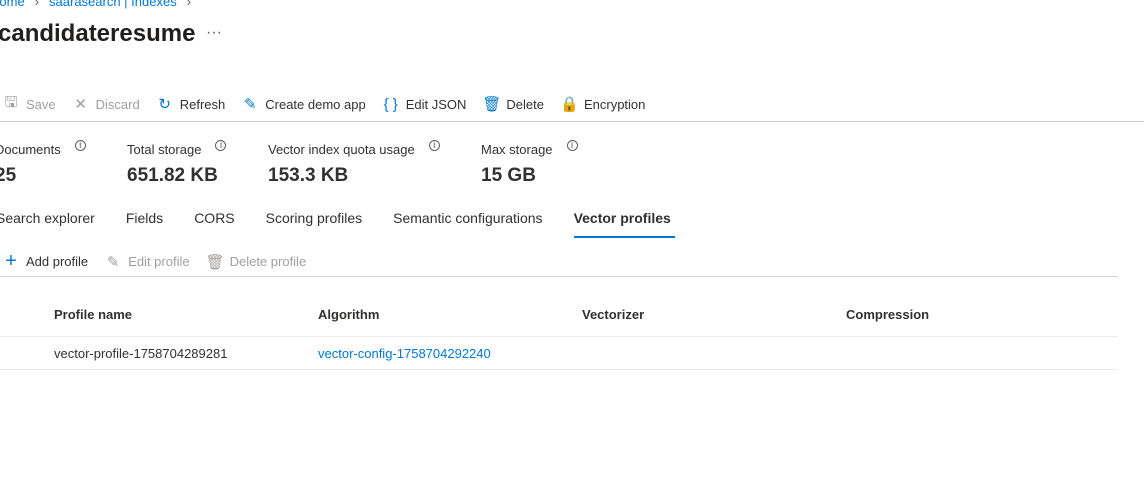 This screenshot has width=1144, height=498. I want to click on label: Edit JSON, so click(436, 104).